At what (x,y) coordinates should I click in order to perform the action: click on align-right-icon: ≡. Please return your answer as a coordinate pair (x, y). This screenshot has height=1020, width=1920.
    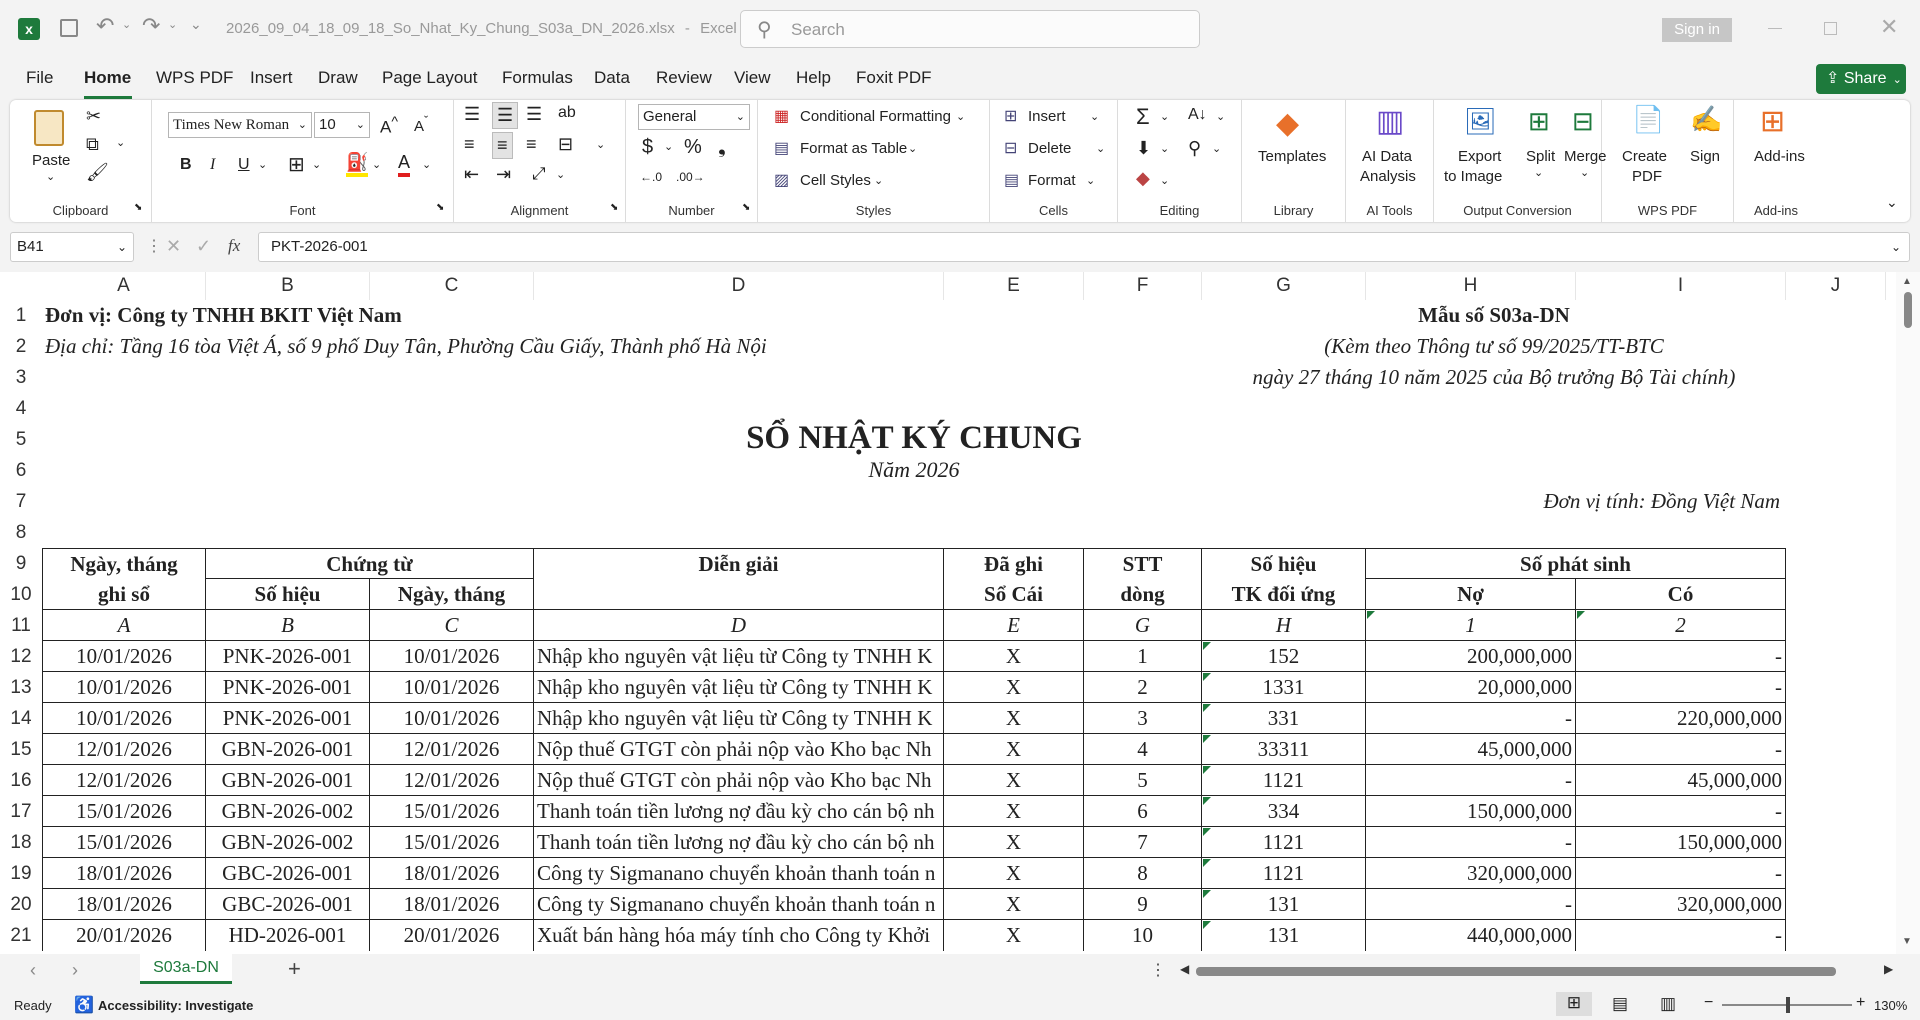
    Looking at the image, I should click on (531, 144).